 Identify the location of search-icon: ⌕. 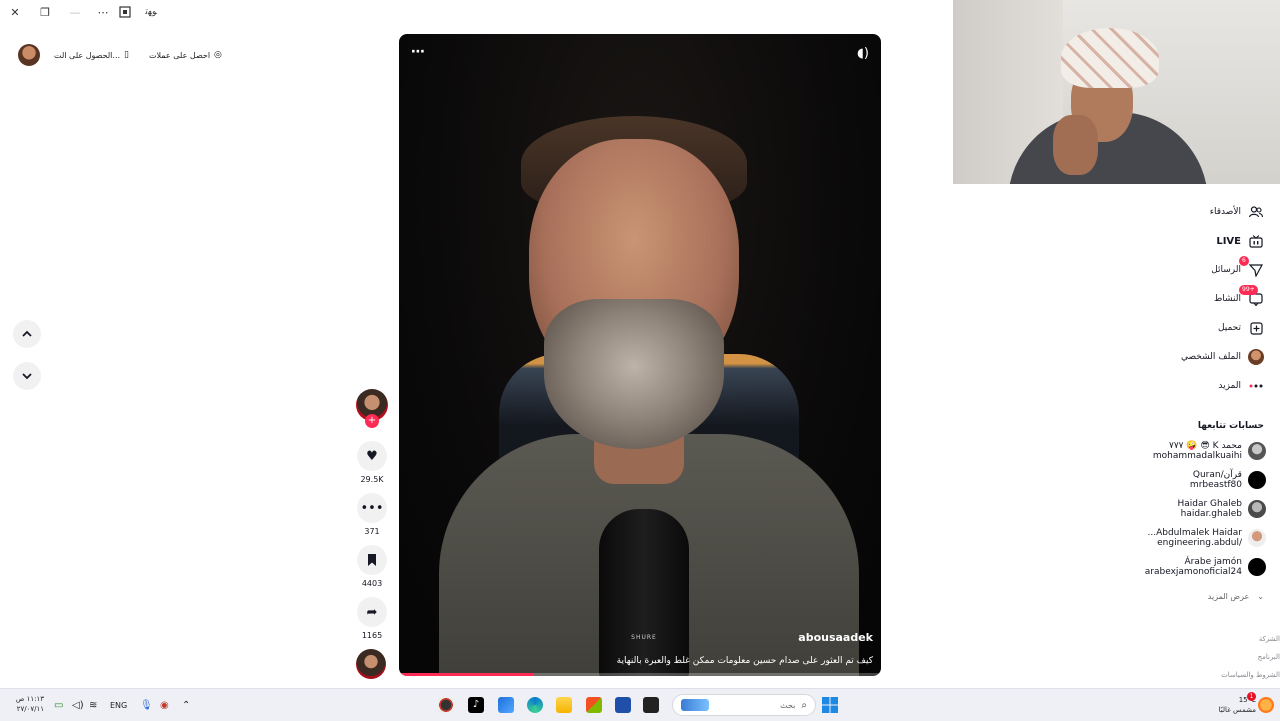
(804, 705).